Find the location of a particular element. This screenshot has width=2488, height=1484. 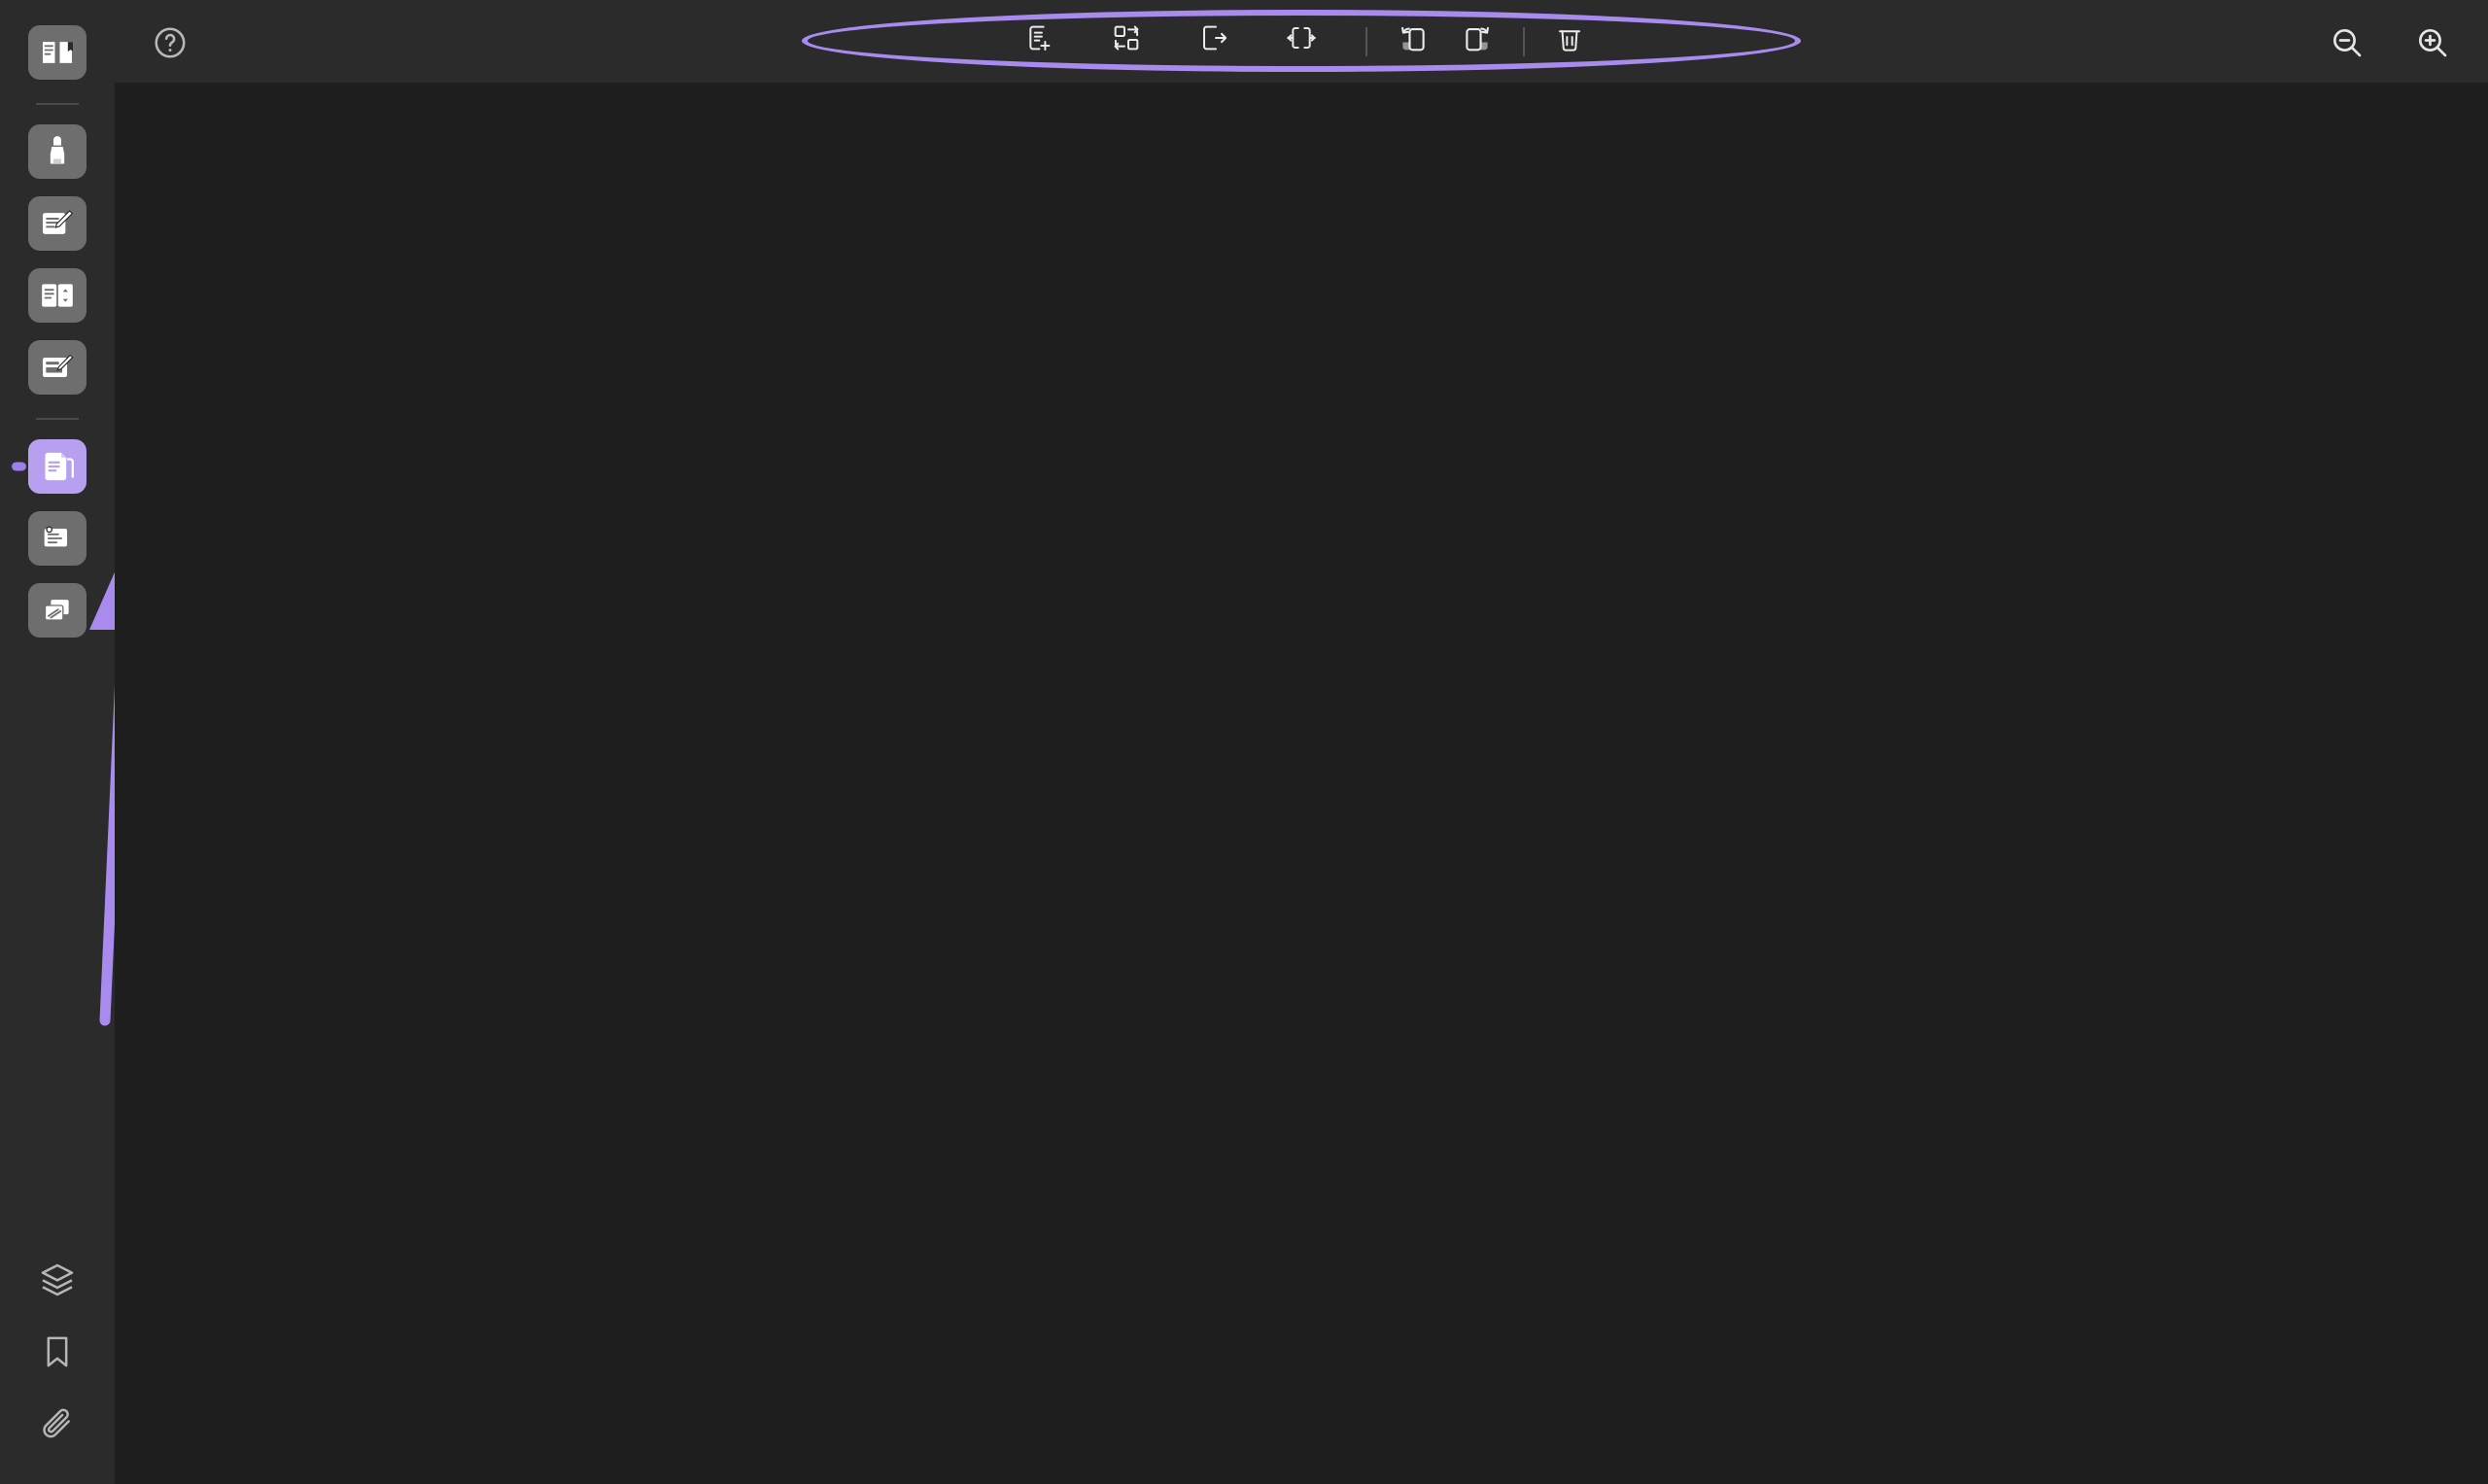

form-sign-icon is located at coordinates (57, 367).